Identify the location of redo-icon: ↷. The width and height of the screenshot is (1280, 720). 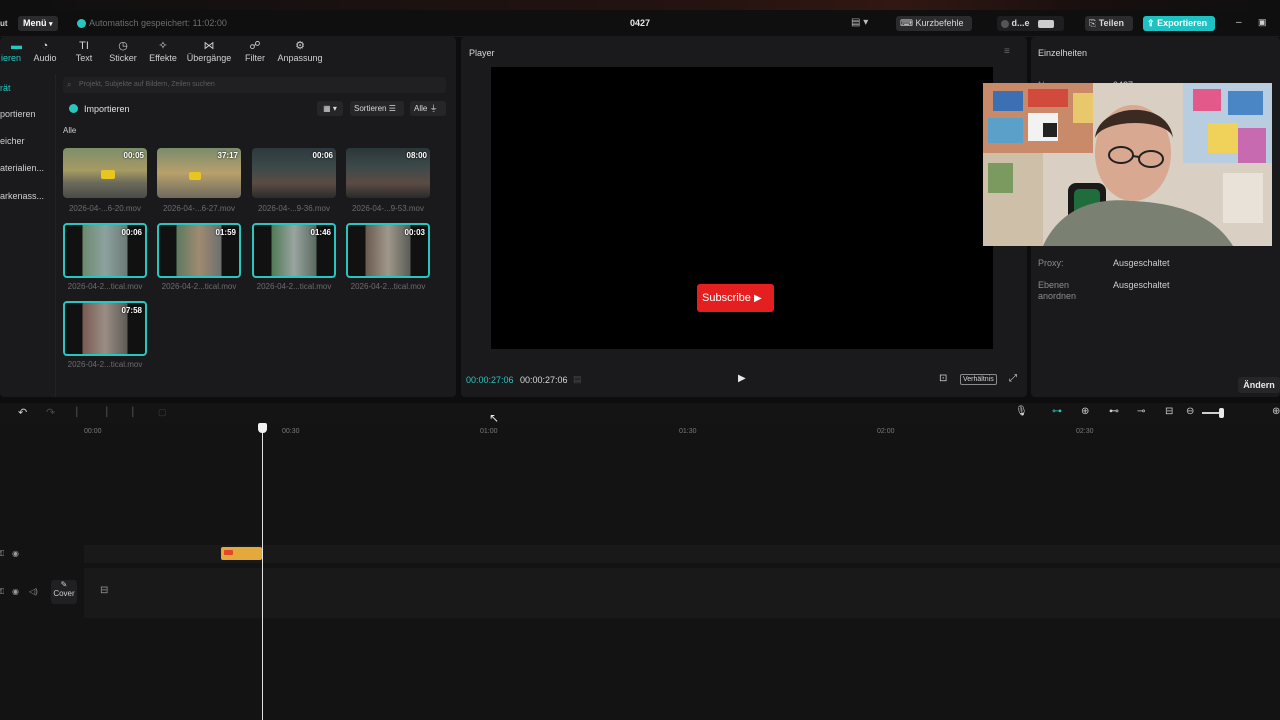
(50, 412).